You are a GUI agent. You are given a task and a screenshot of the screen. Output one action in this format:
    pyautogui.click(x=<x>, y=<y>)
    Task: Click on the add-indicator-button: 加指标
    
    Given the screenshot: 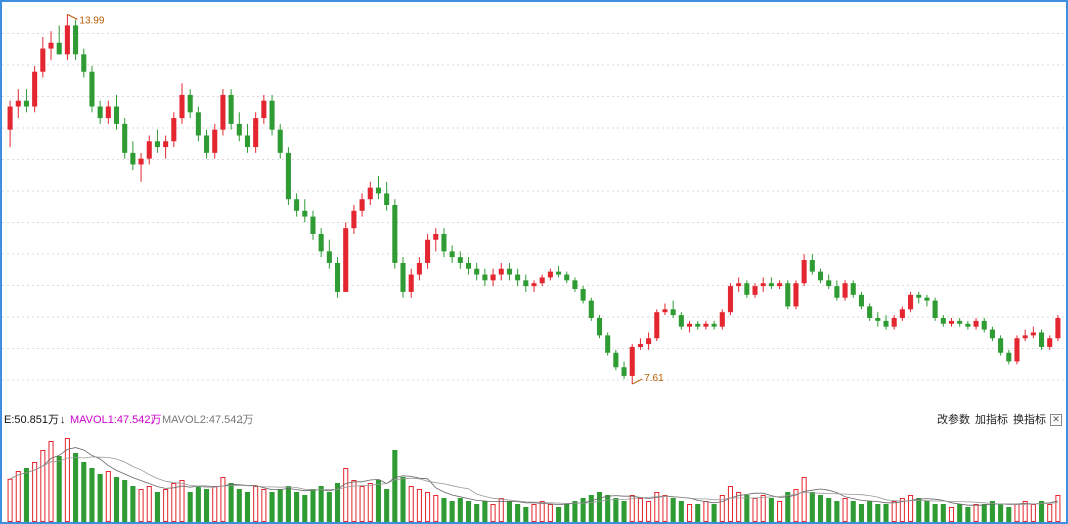 What is the action you would take?
    pyautogui.click(x=991, y=420)
    